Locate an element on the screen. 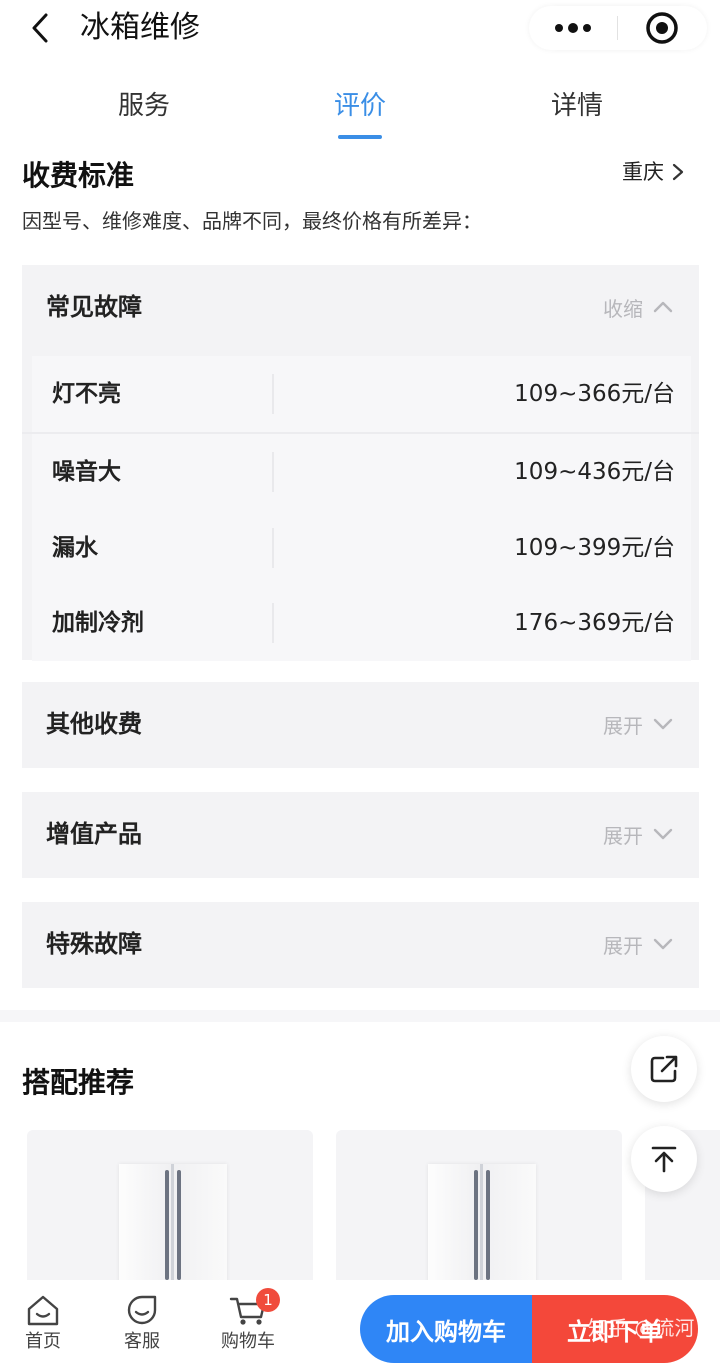 The width and height of the screenshot is (720, 1365). chevron-up-icon is located at coordinates (663, 307).